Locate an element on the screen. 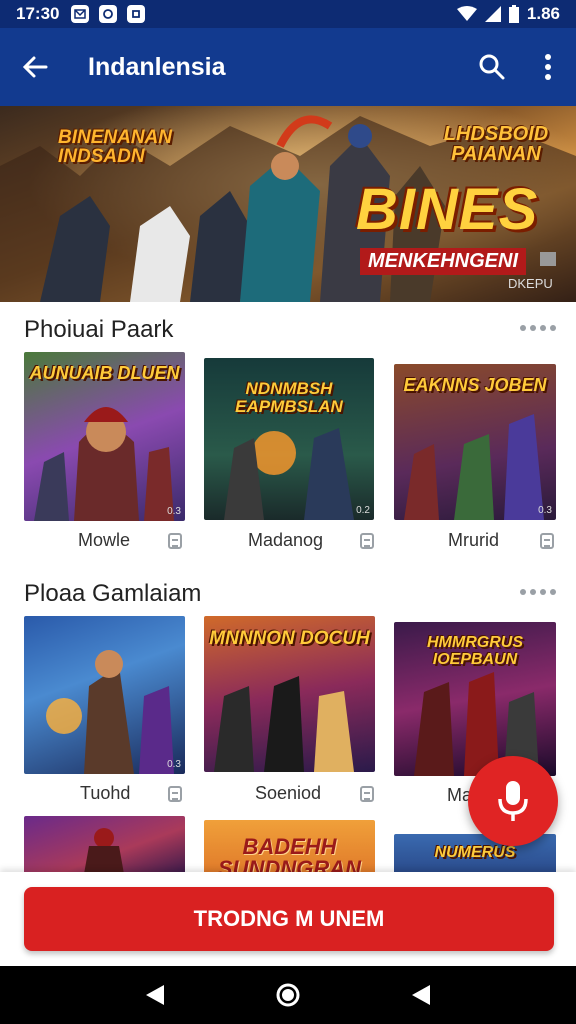  section-title-1: Phoiuai Paark is located at coordinates (99, 329).